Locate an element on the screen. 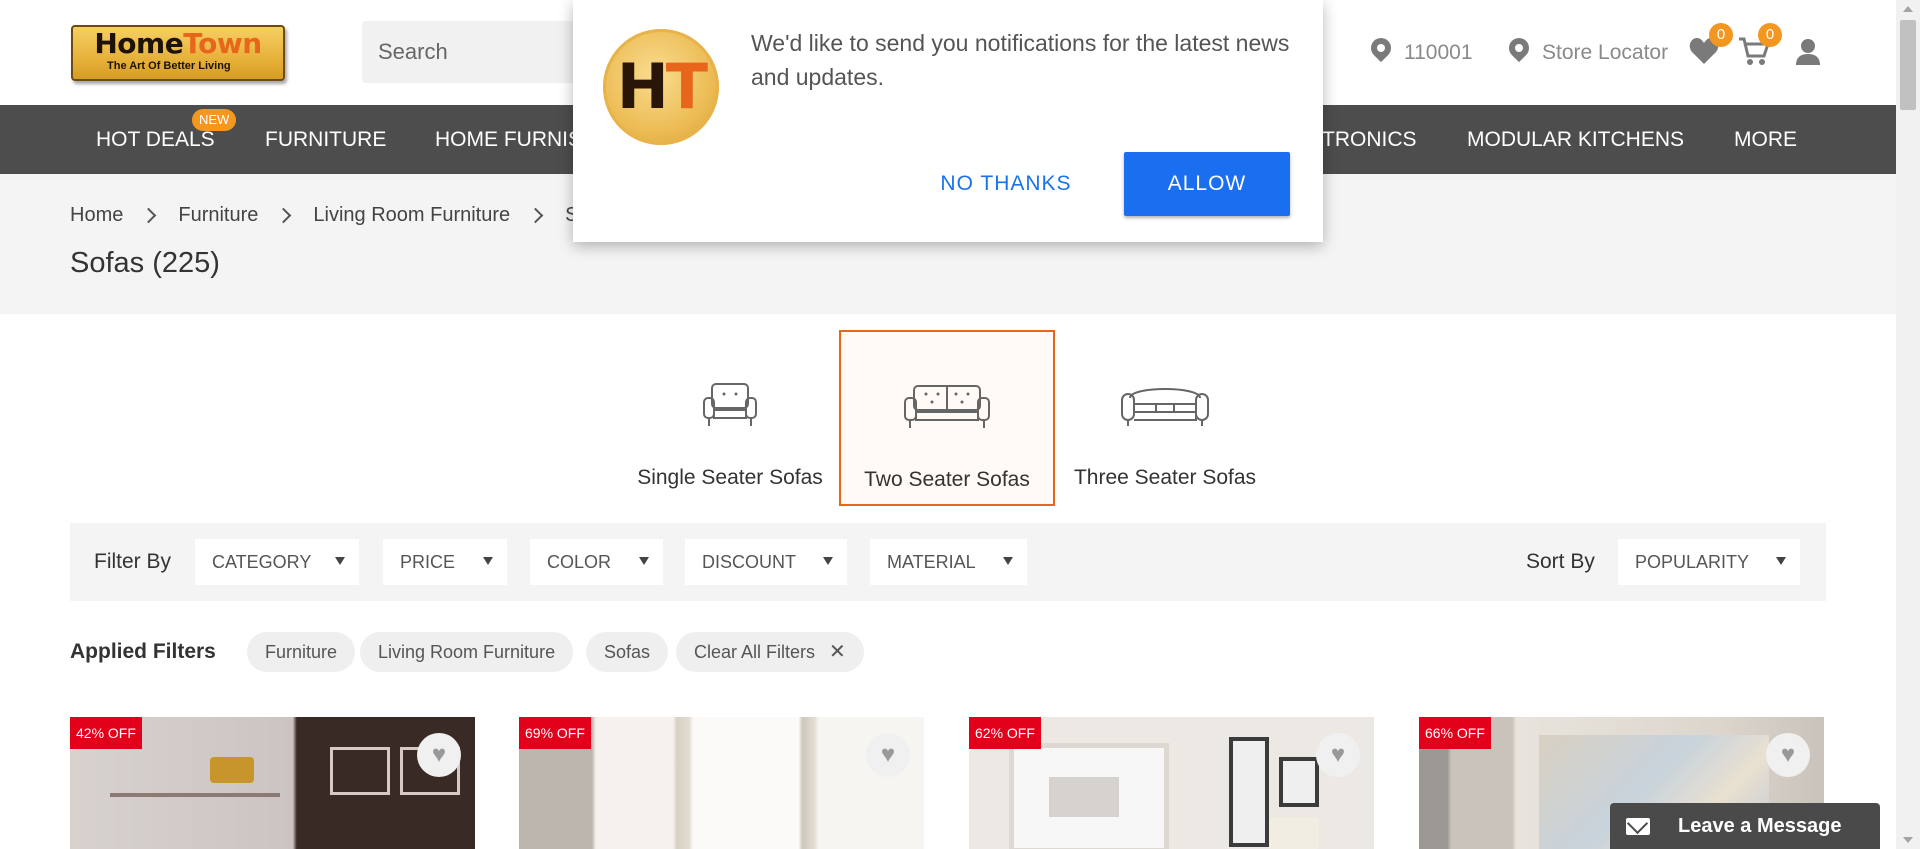 This screenshot has height=849, width=1920. leave-a-message-label: Leave a Message is located at coordinates (1760, 826).